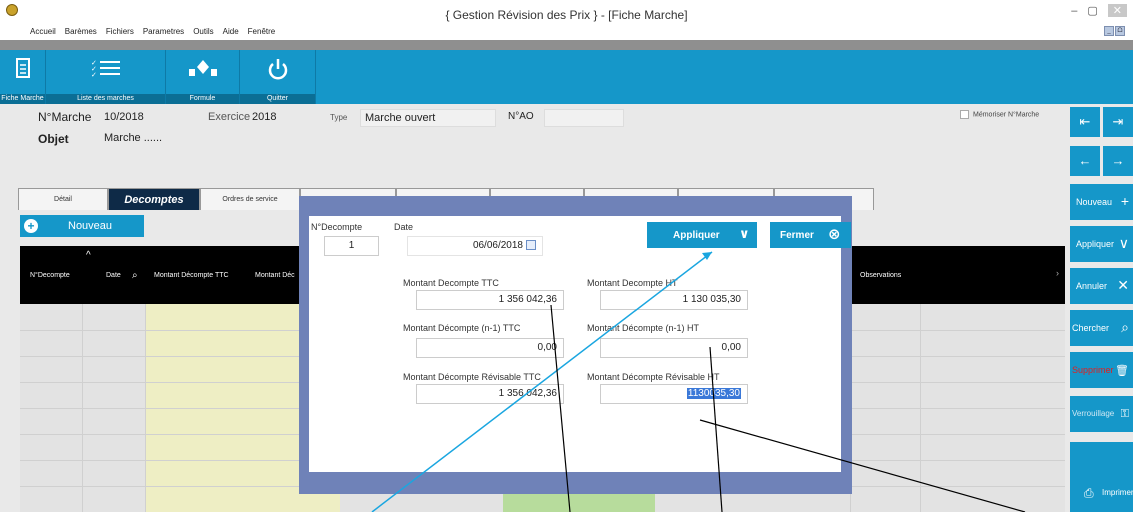 The image size is (1133, 512). Describe the element at coordinates (716, 429) in the screenshot. I see `annotation-line-prev-ht` at that location.